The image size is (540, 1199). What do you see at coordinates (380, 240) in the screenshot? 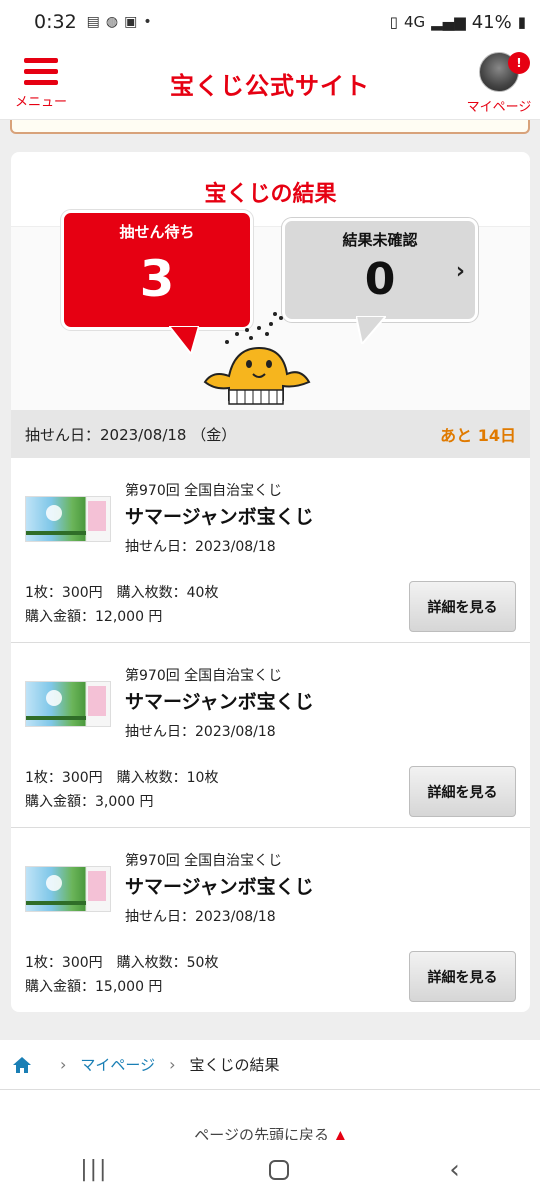
I see `unchecked-label: 結果未確認` at bounding box center [380, 240].